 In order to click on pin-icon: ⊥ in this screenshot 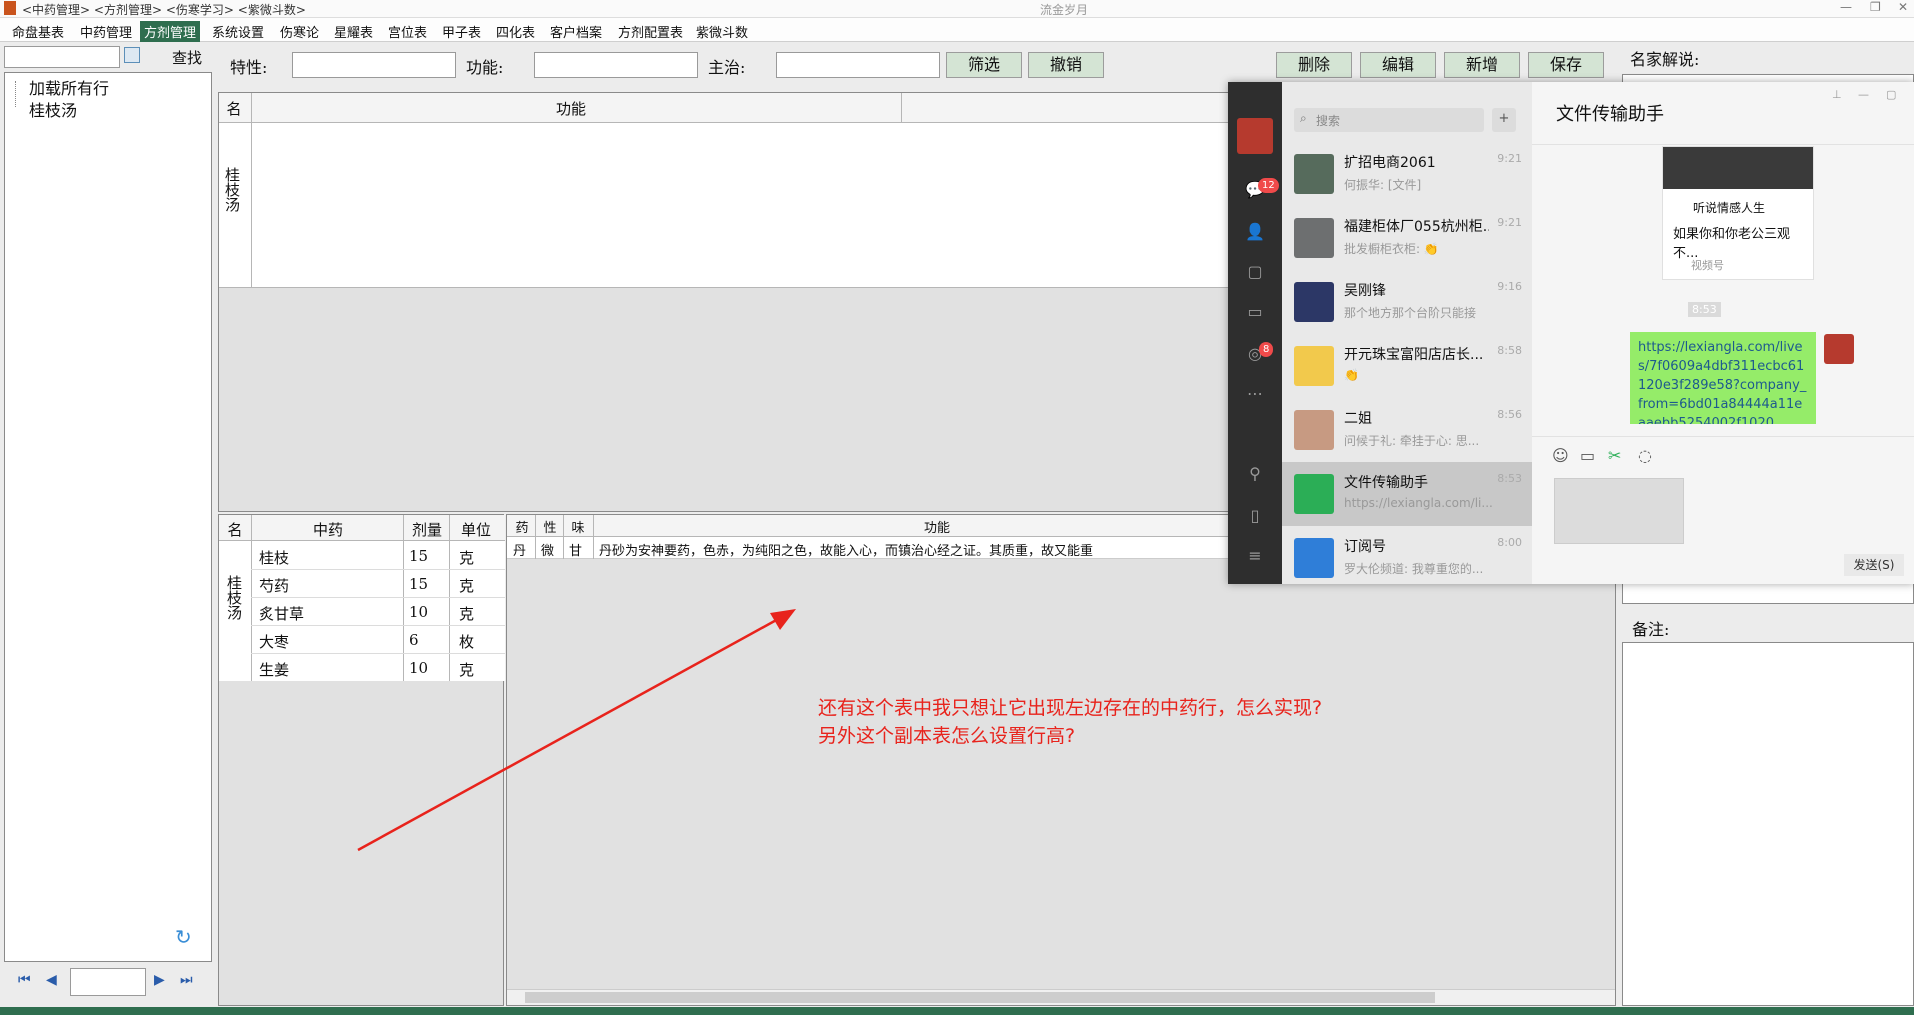, I will do `click(1837, 94)`.